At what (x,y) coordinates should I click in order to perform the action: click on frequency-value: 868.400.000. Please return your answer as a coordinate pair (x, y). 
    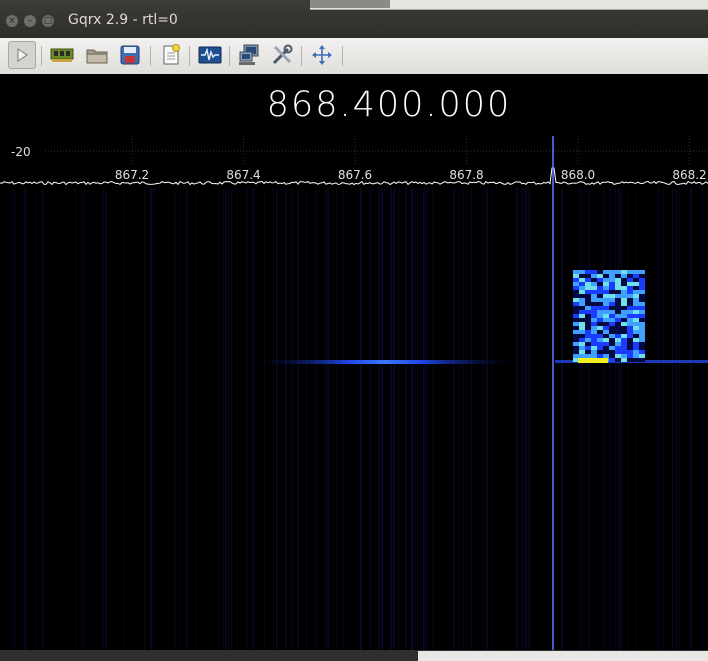
    Looking at the image, I should click on (389, 105).